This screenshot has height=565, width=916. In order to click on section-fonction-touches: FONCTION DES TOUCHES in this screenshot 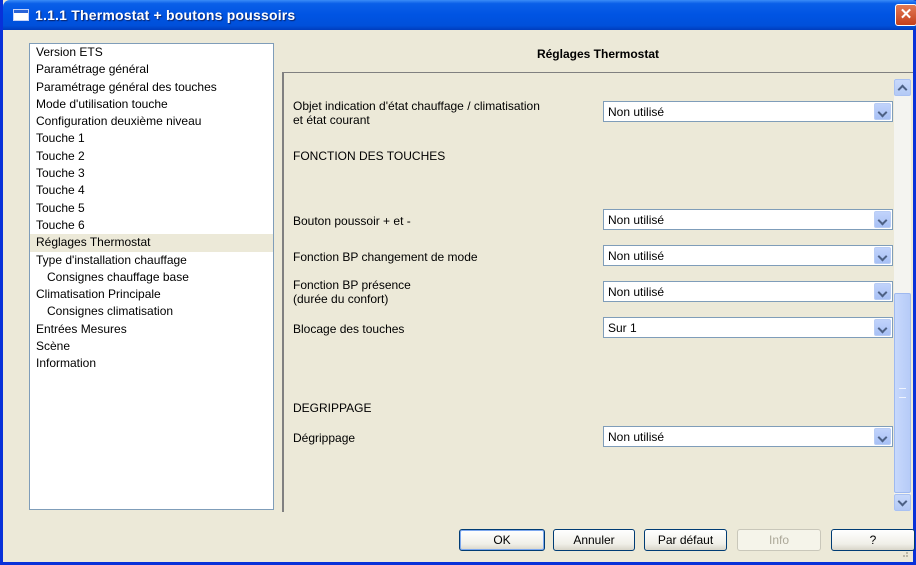, I will do `click(369, 156)`.